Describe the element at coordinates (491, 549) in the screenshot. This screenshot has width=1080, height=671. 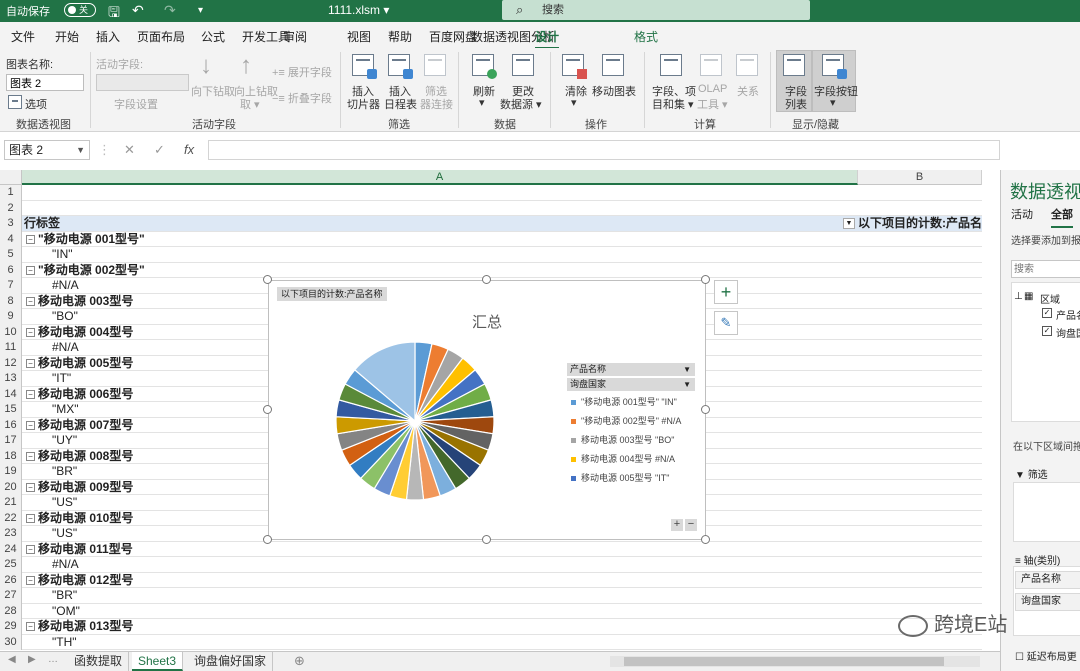
I see `table-row: 24− 移动电源 011型号` at that location.